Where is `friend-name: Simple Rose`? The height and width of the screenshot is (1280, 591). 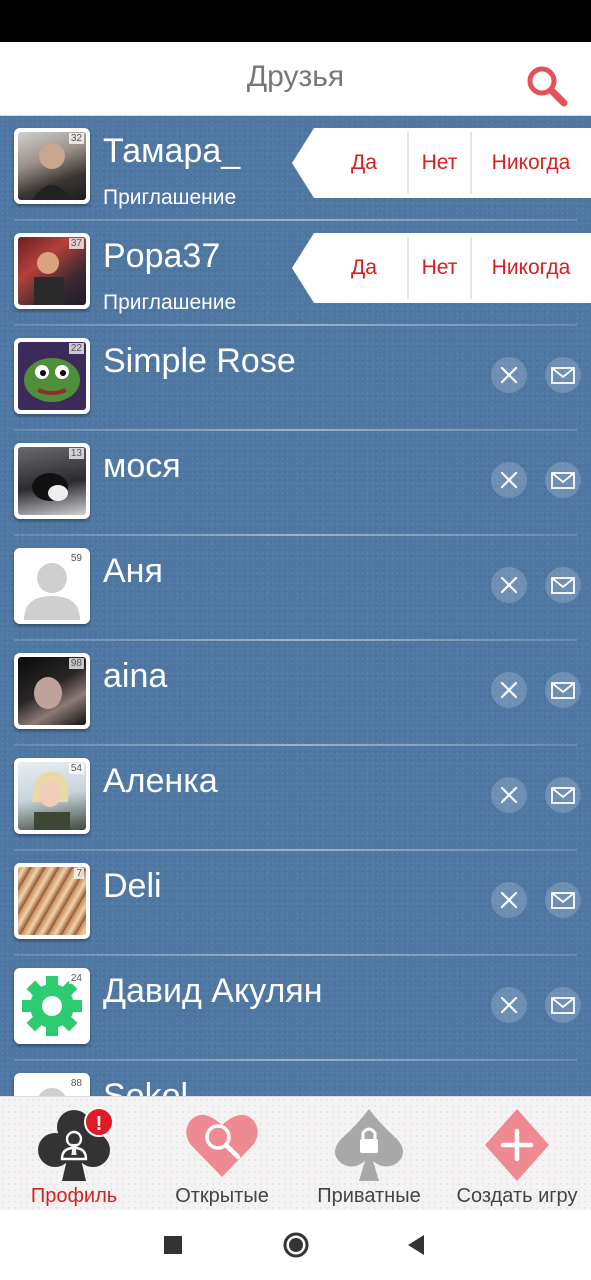
friend-name: Simple Rose is located at coordinates (199, 361).